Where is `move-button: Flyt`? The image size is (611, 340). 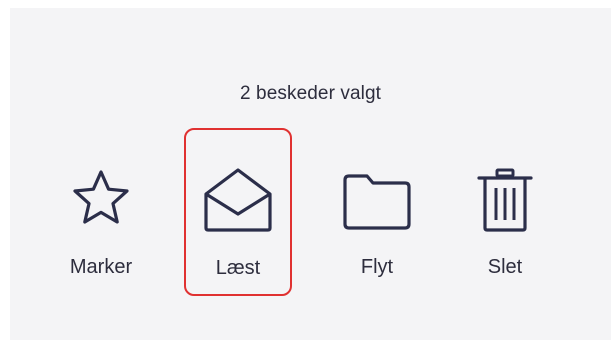 move-button: Flyt is located at coordinates (377, 218).